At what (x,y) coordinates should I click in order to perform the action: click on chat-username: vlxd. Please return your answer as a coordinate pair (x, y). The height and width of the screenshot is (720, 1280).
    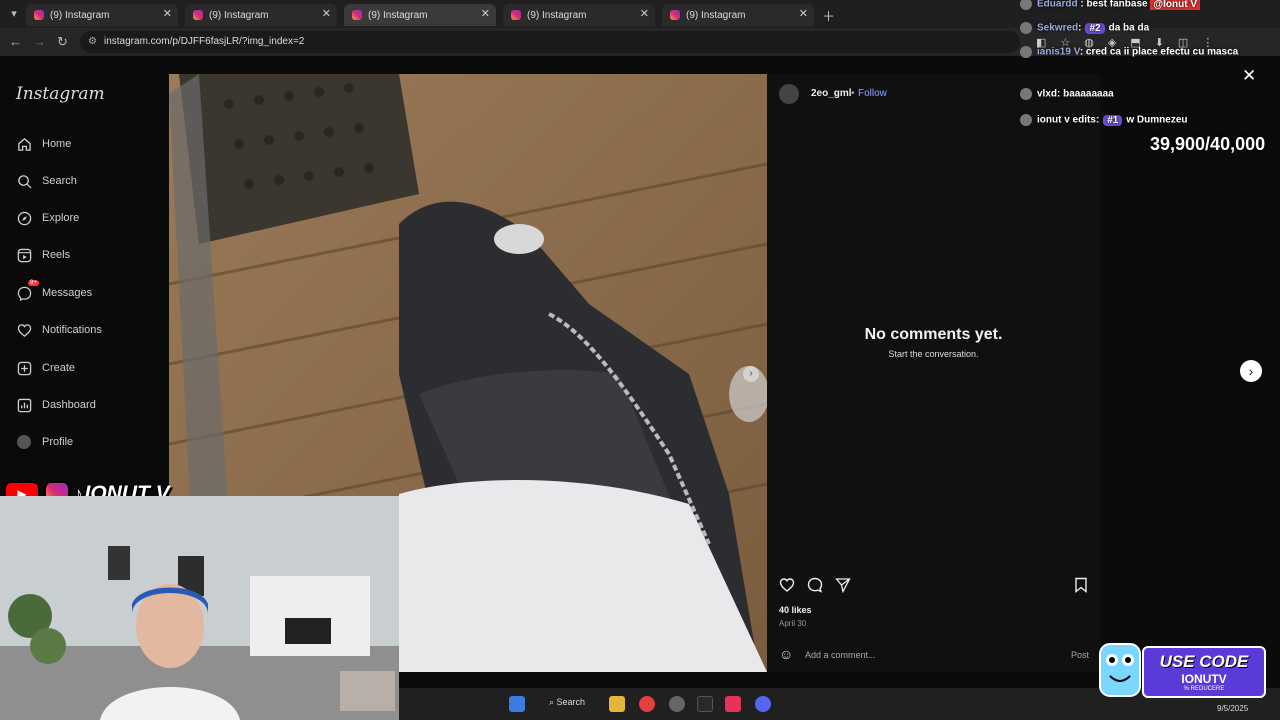
    Looking at the image, I should click on (1047, 94).